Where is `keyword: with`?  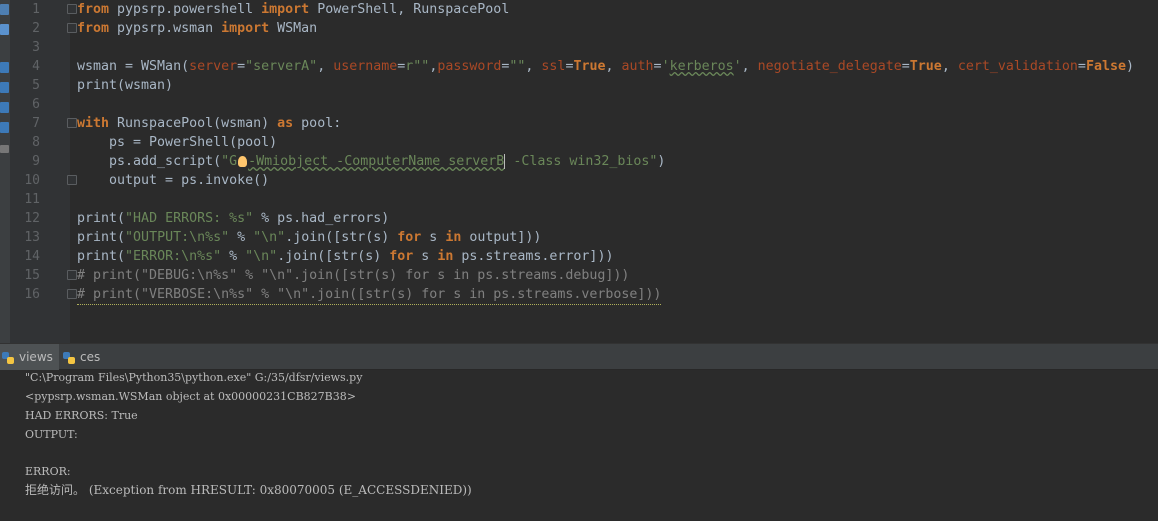
keyword: with is located at coordinates (93, 123).